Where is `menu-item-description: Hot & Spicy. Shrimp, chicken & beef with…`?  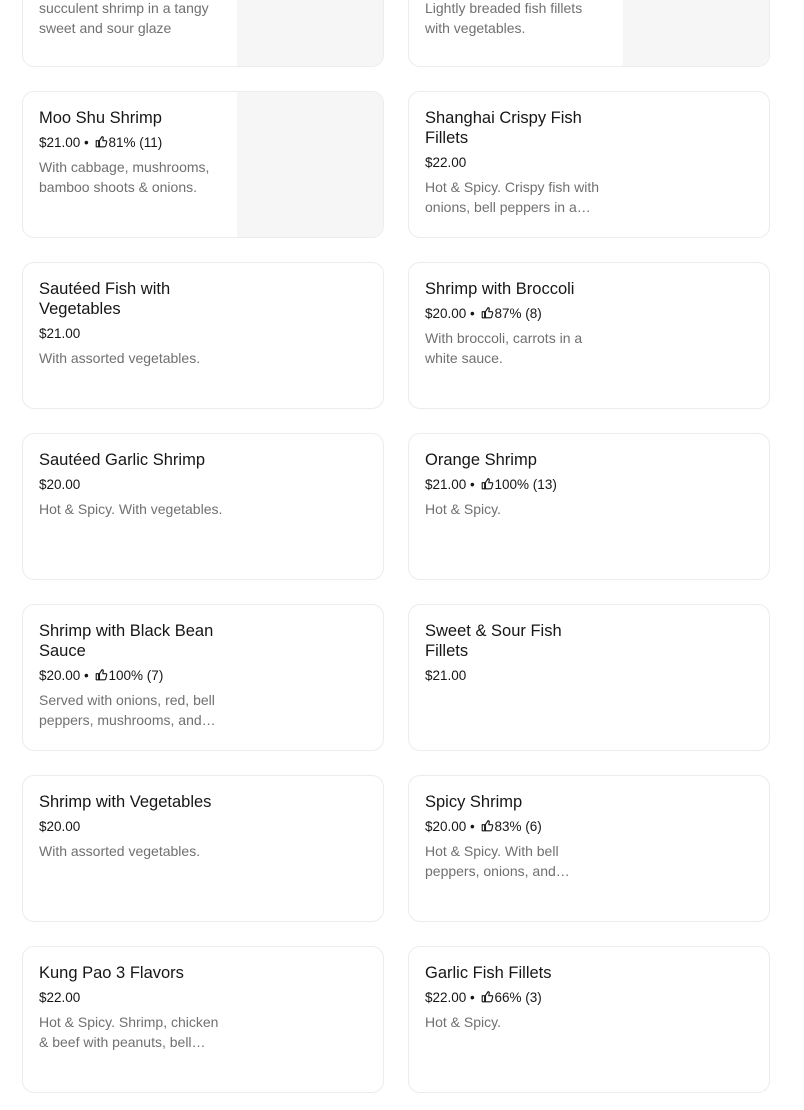
menu-item-description: Hot & Spicy. Shrimp, chicken & beef with… is located at coordinates (129, 1032).